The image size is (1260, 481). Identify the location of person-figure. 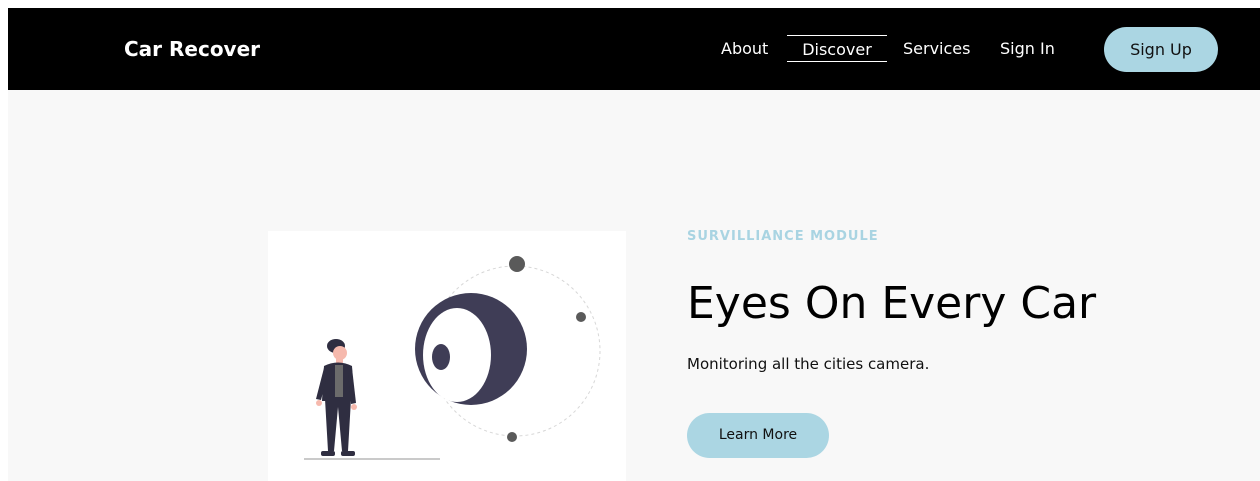
(336, 397).